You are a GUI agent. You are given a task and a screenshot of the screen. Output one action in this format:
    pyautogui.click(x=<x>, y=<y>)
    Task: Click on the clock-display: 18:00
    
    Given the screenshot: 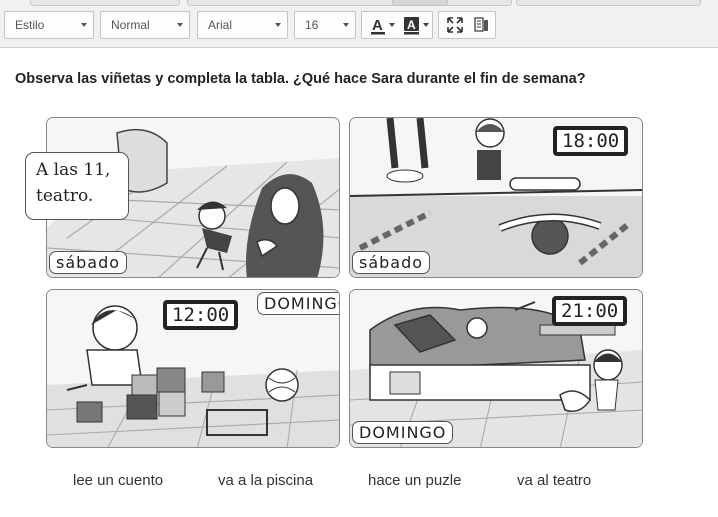 What is the action you would take?
    pyautogui.click(x=591, y=141)
    